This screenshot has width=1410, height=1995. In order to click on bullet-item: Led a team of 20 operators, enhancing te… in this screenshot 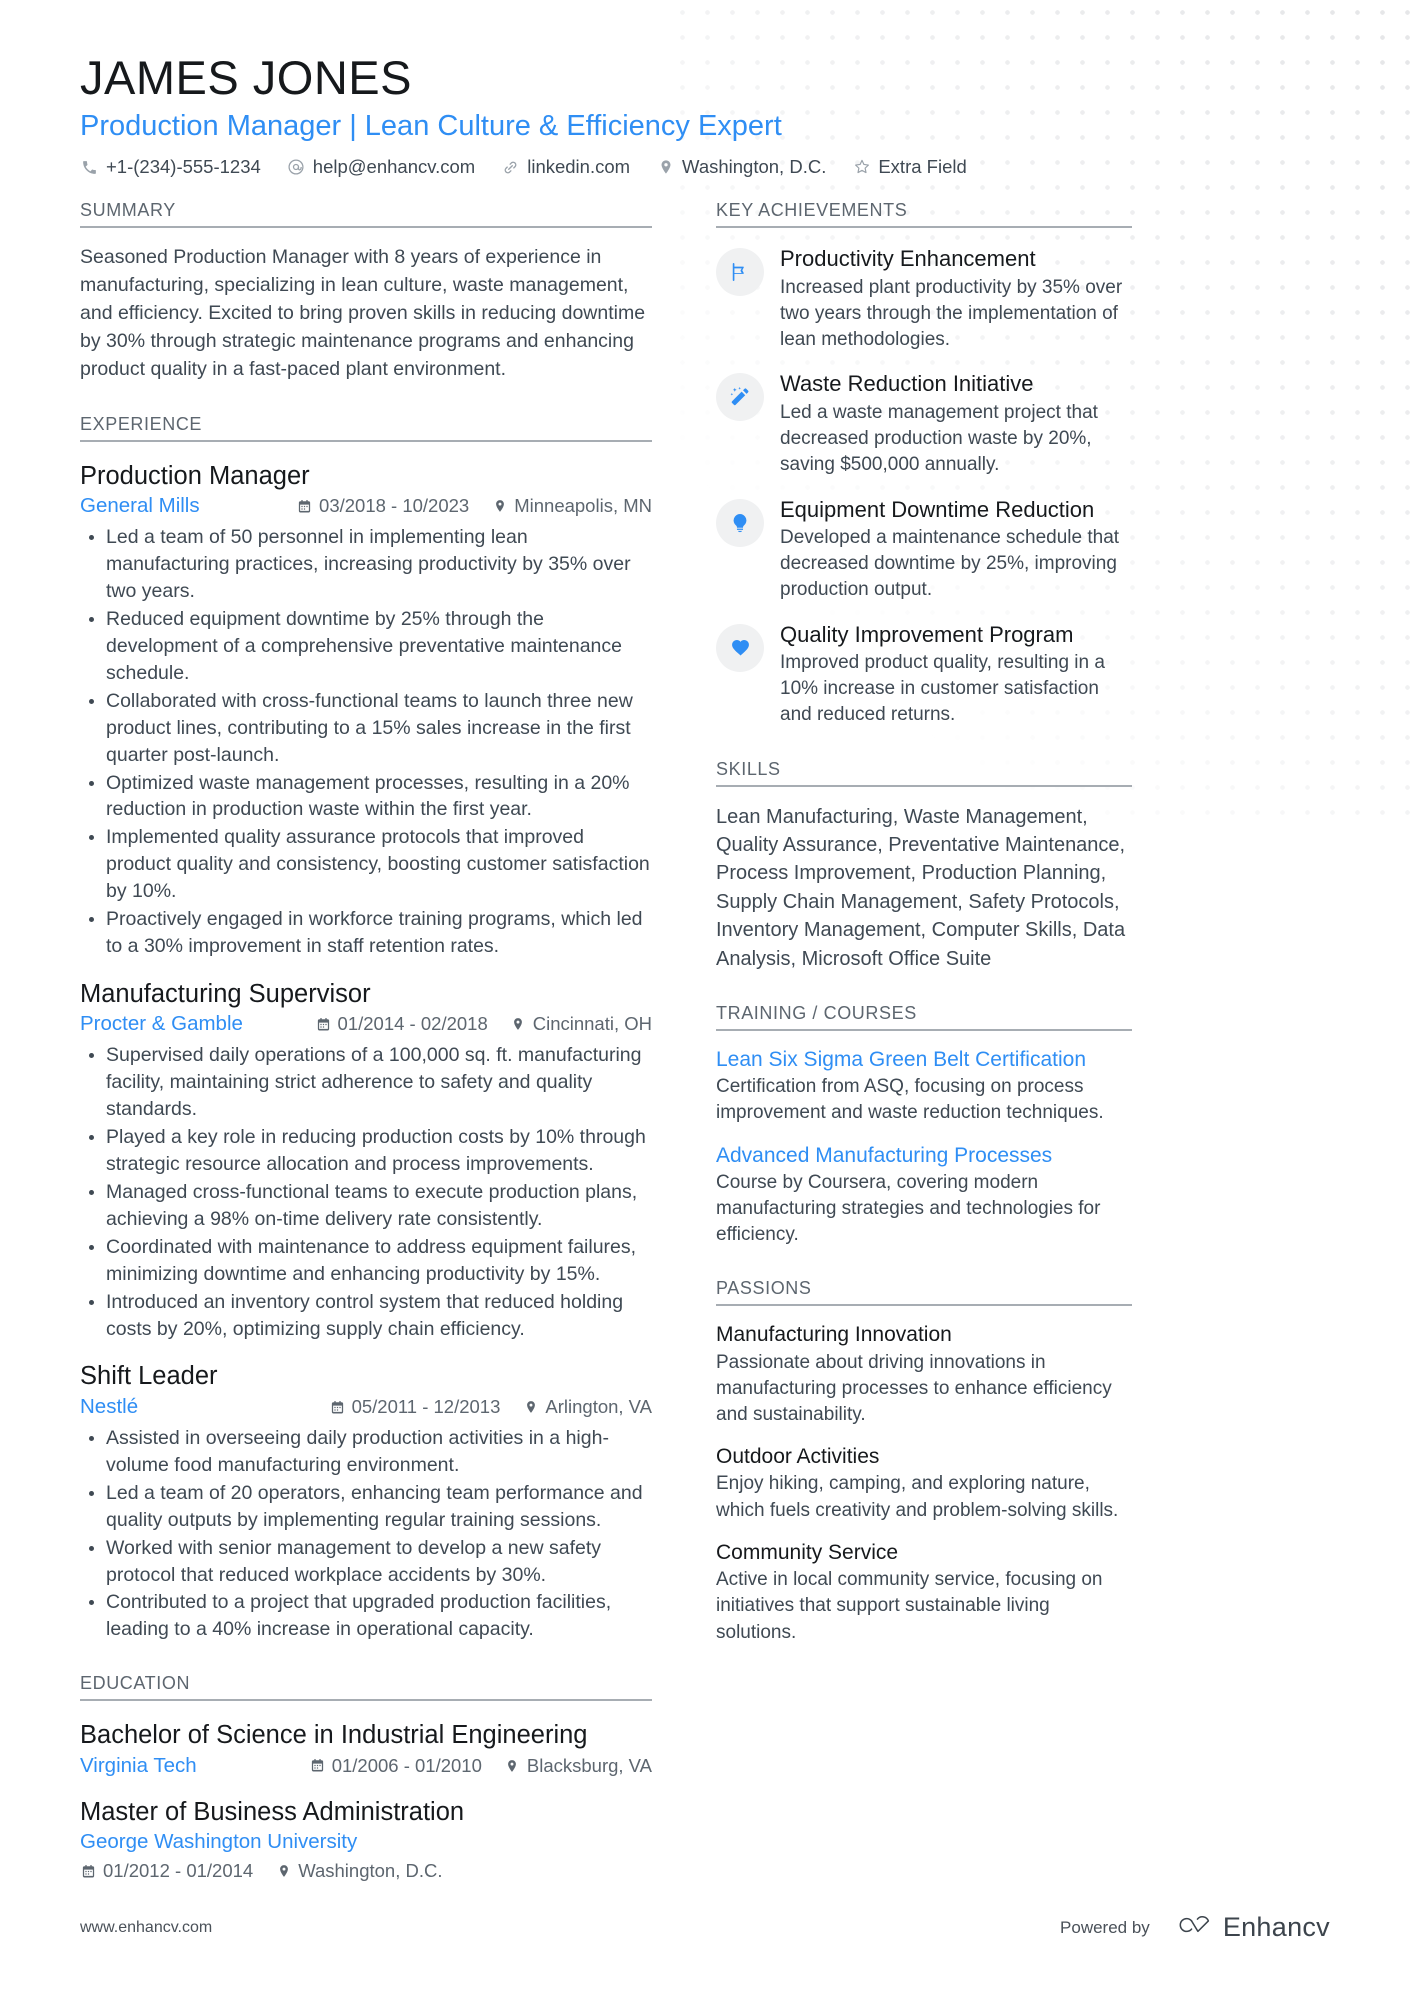, I will do `click(366, 1507)`.